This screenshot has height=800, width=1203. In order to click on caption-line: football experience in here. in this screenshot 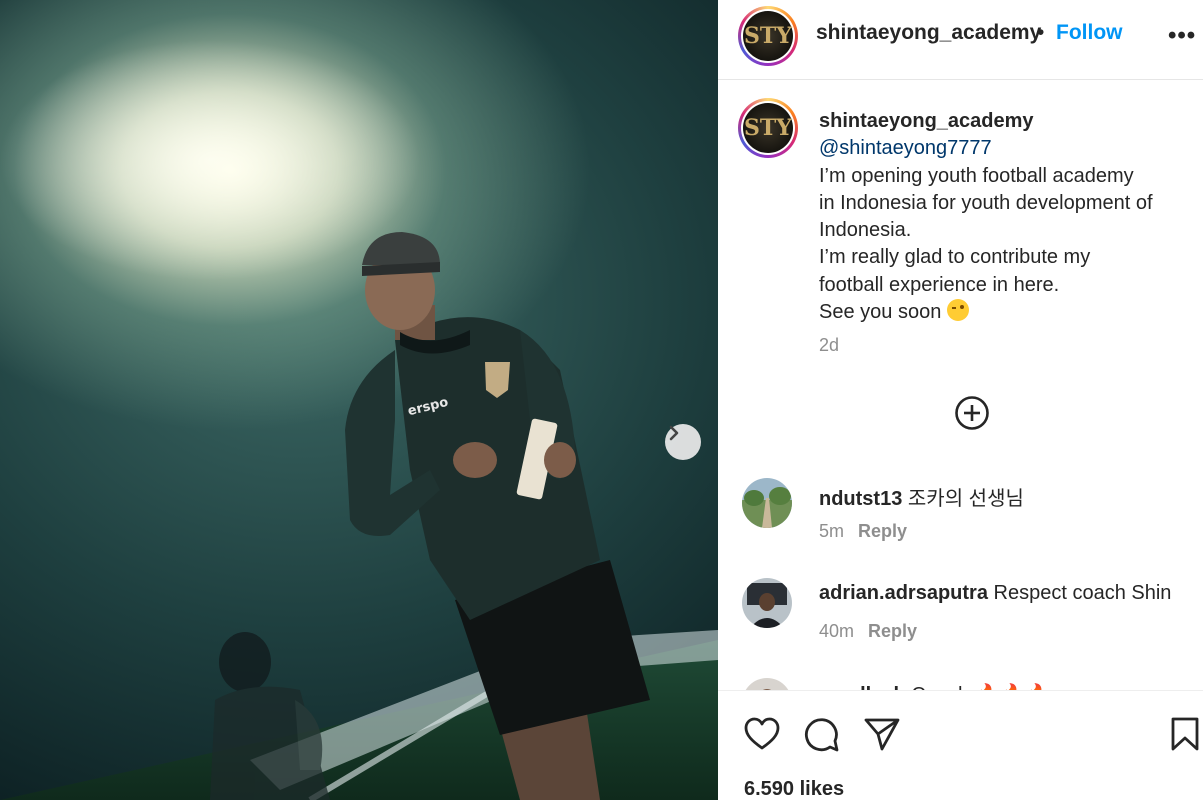, I will do `click(939, 284)`.